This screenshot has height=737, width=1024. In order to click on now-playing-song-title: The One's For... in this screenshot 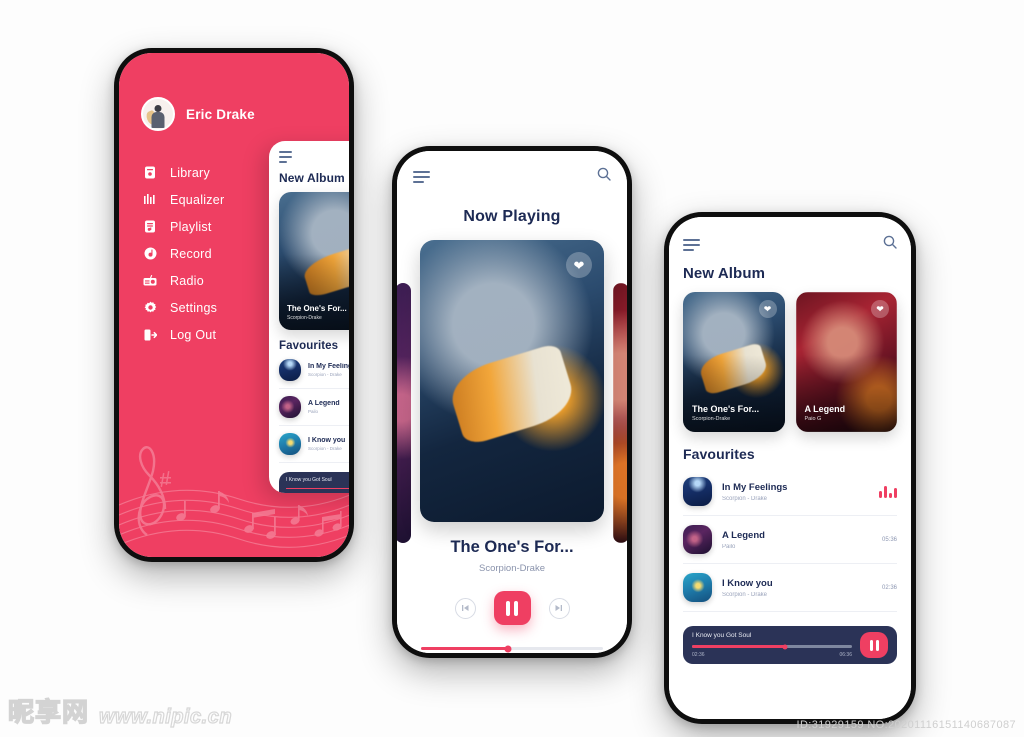, I will do `click(512, 547)`.